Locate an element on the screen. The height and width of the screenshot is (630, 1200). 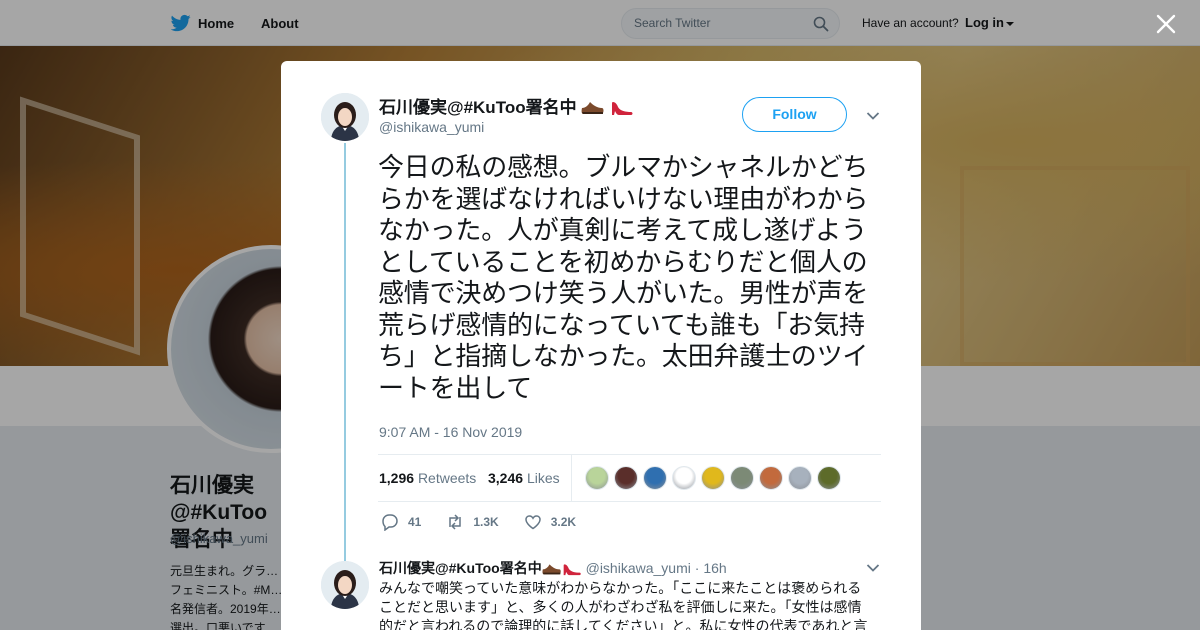
retweet-count: 1.3K is located at coordinates (486, 522).